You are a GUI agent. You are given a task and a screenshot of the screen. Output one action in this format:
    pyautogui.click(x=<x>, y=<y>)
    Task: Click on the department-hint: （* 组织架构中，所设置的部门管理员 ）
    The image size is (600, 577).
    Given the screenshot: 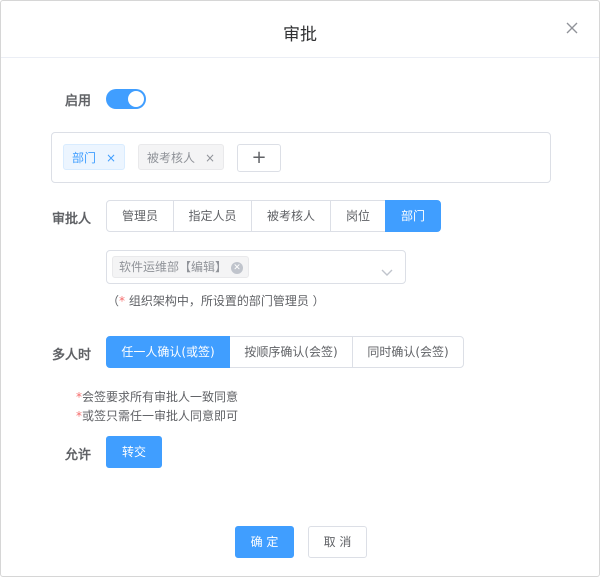 What is the action you would take?
    pyautogui.click(x=216, y=301)
    